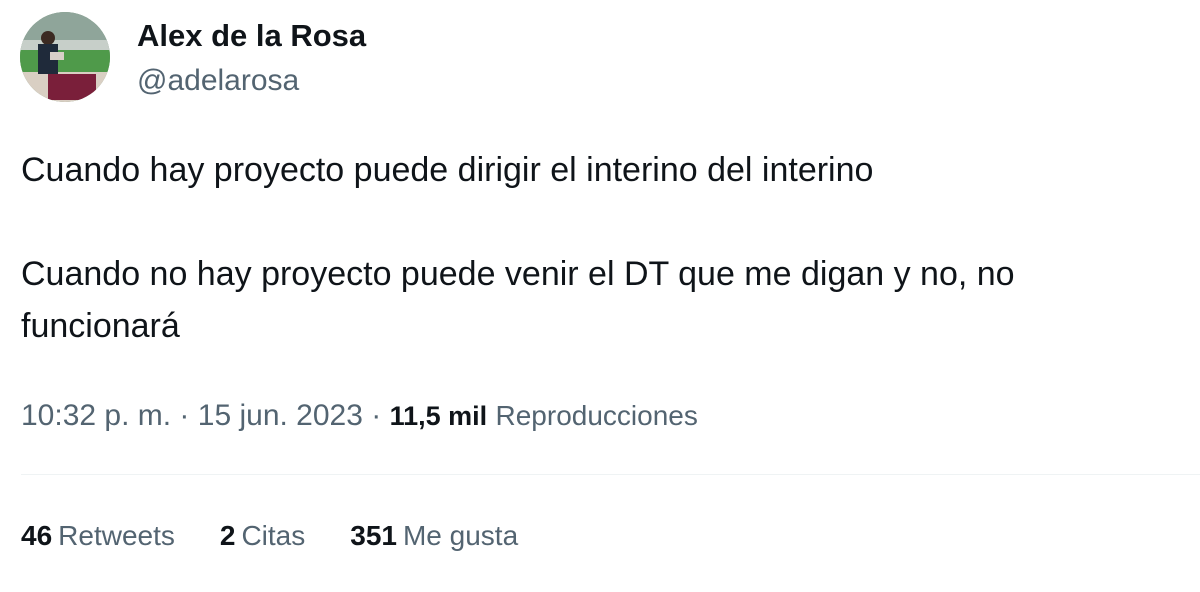 Image resolution: width=1200 pixels, height=592 pixels. What do you see at coordinates (251, 36) in the screenshot?
I see `author-display-name: Alex de la Rosa` at bounding box center [251, 36].